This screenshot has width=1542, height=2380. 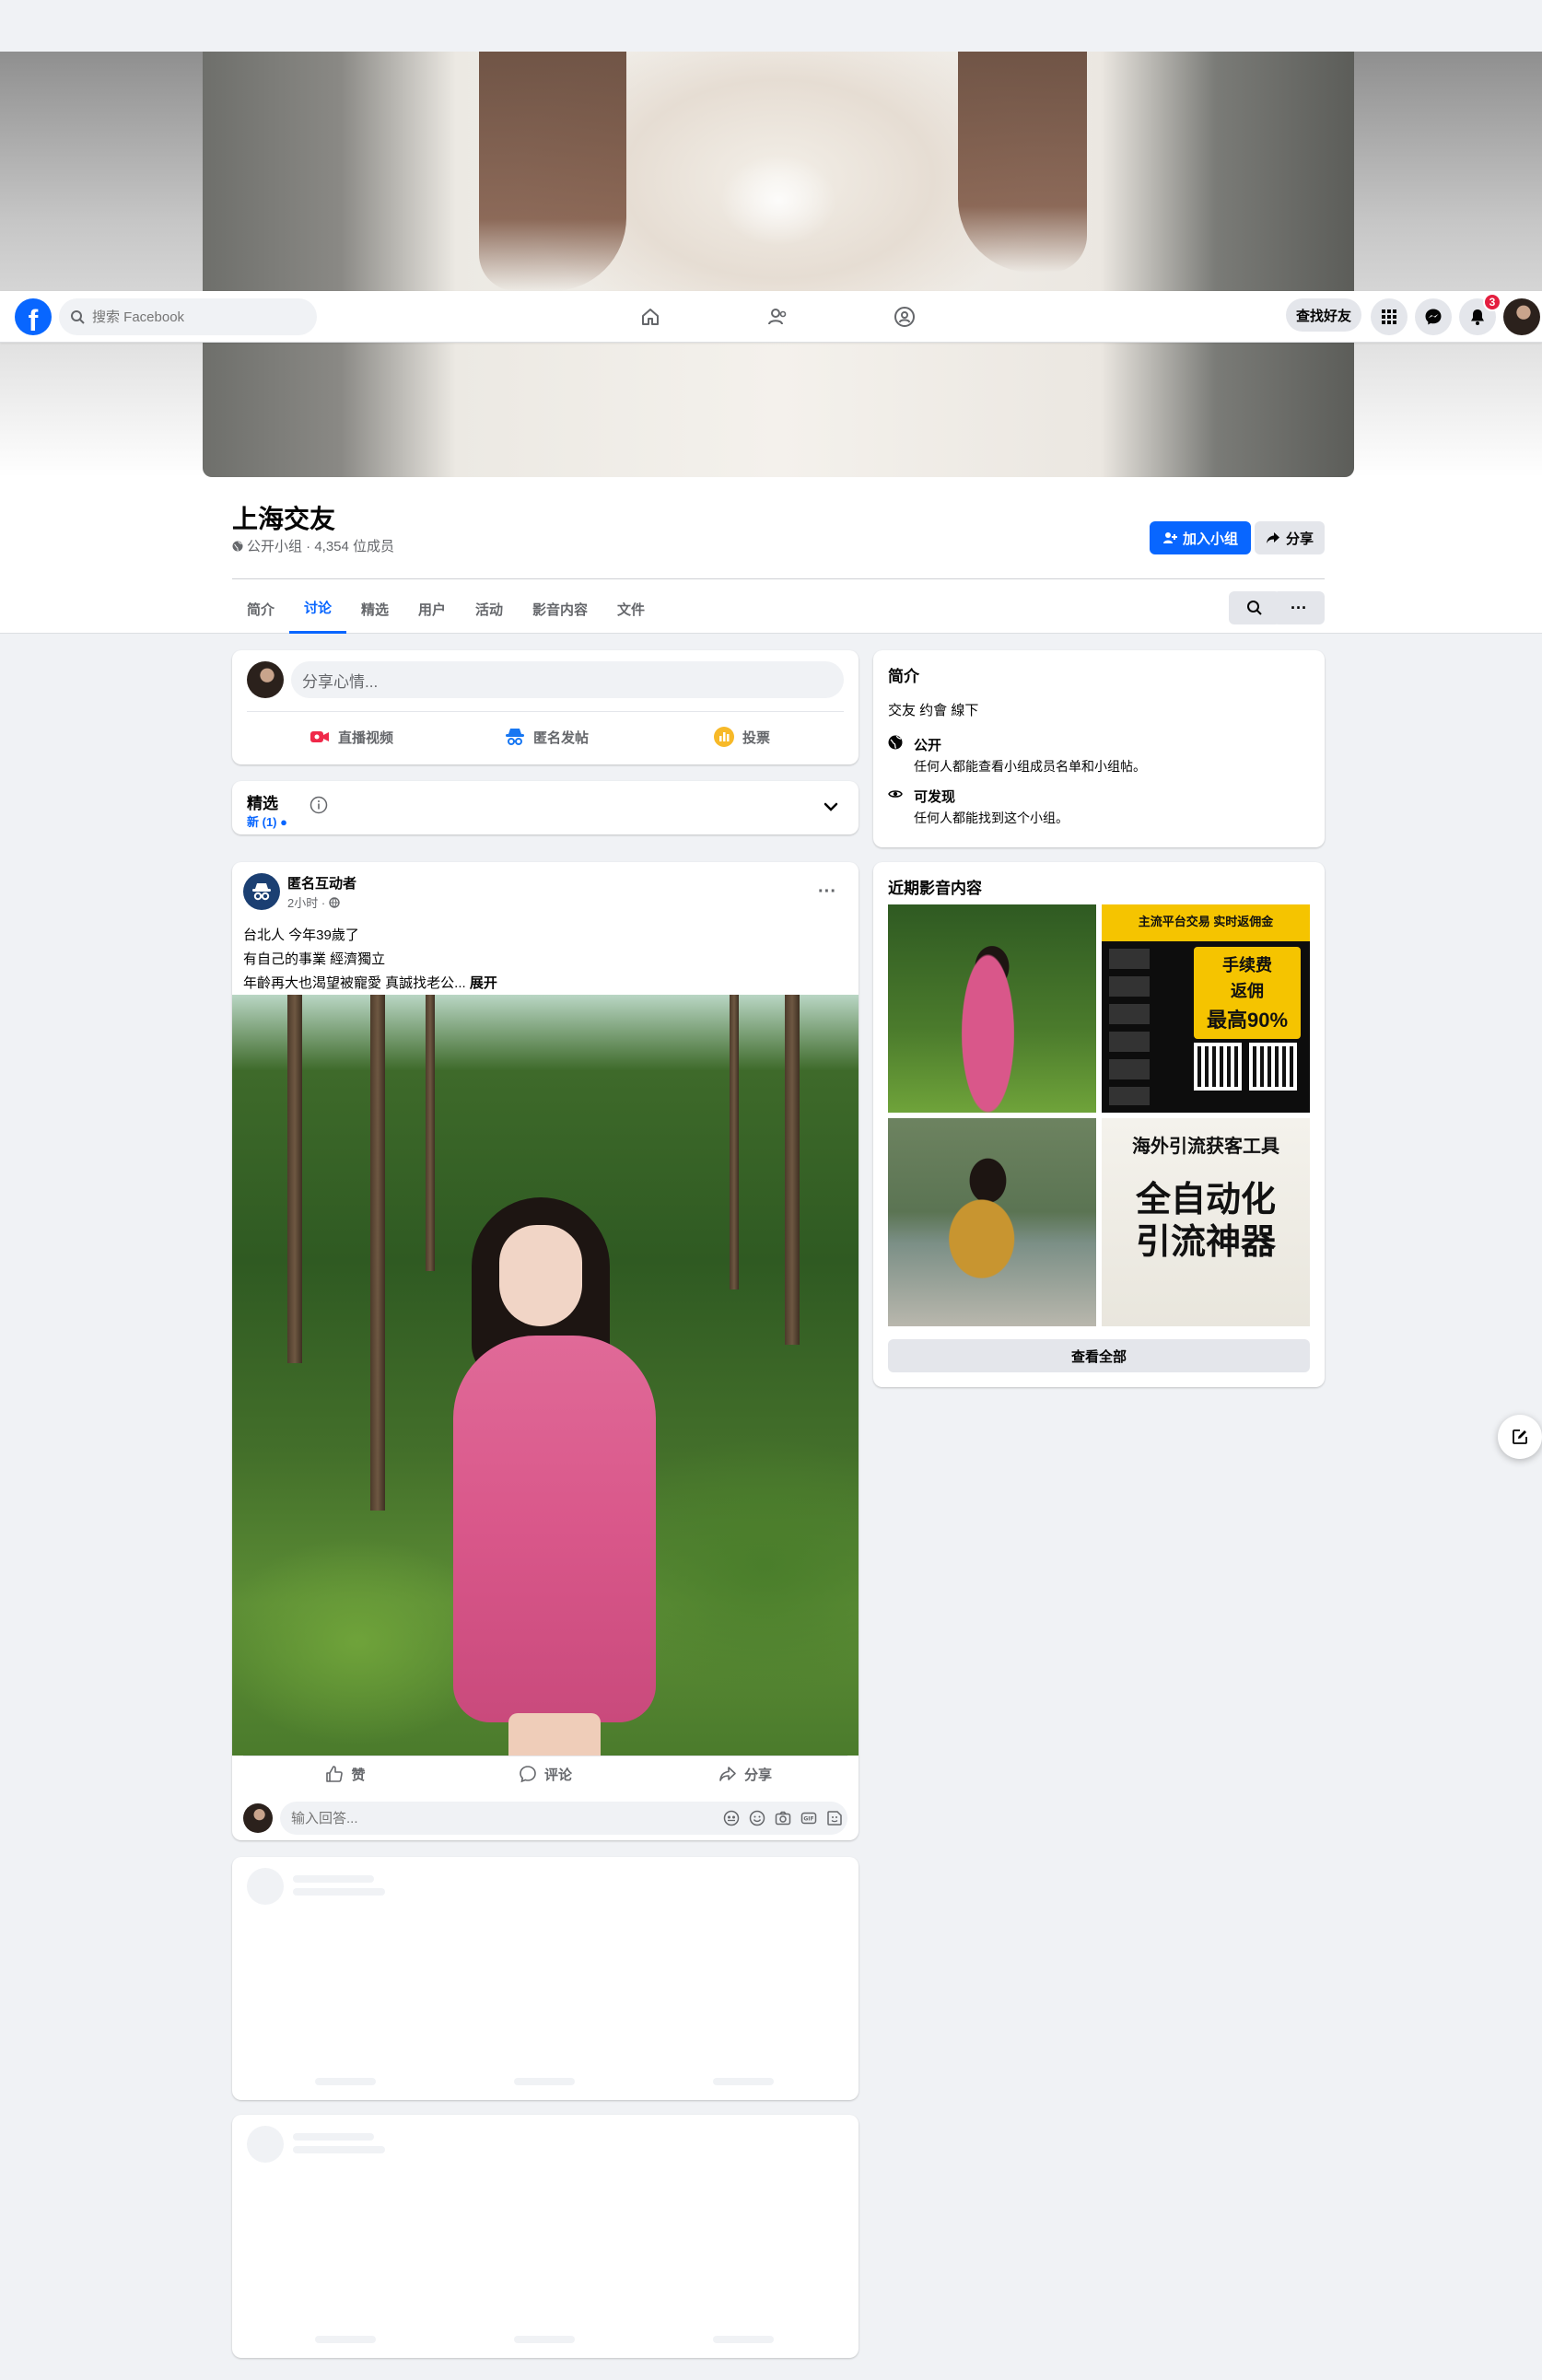 I want to click on post-time-text: 2小时 ·, so click(x=306, y=903).